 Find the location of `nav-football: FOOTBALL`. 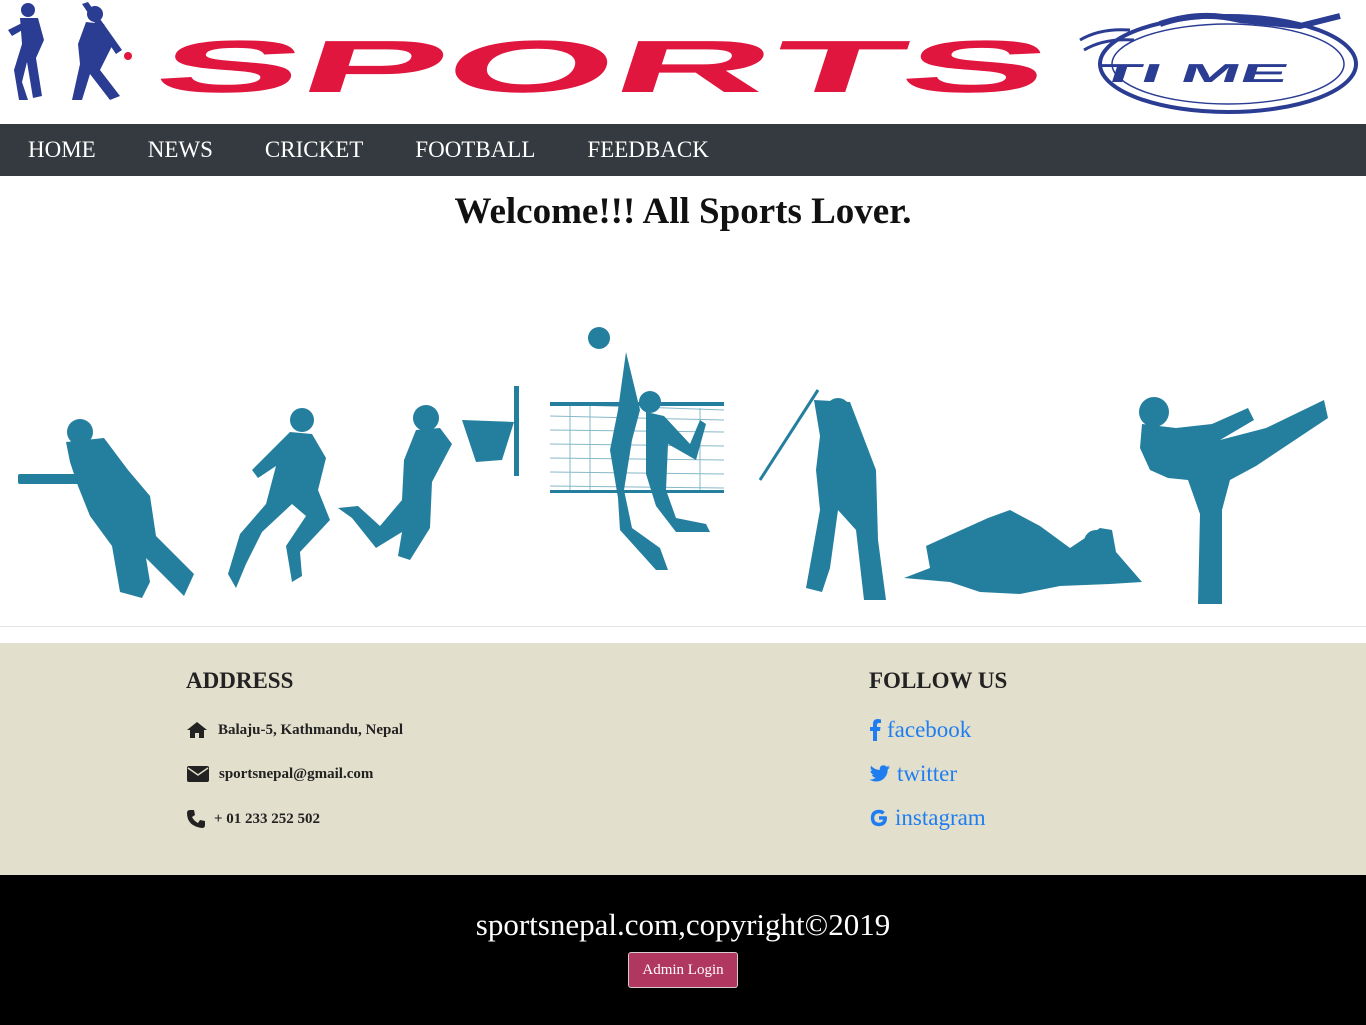

nav-football: FOOTBALL is located at coordinates (475, 150).